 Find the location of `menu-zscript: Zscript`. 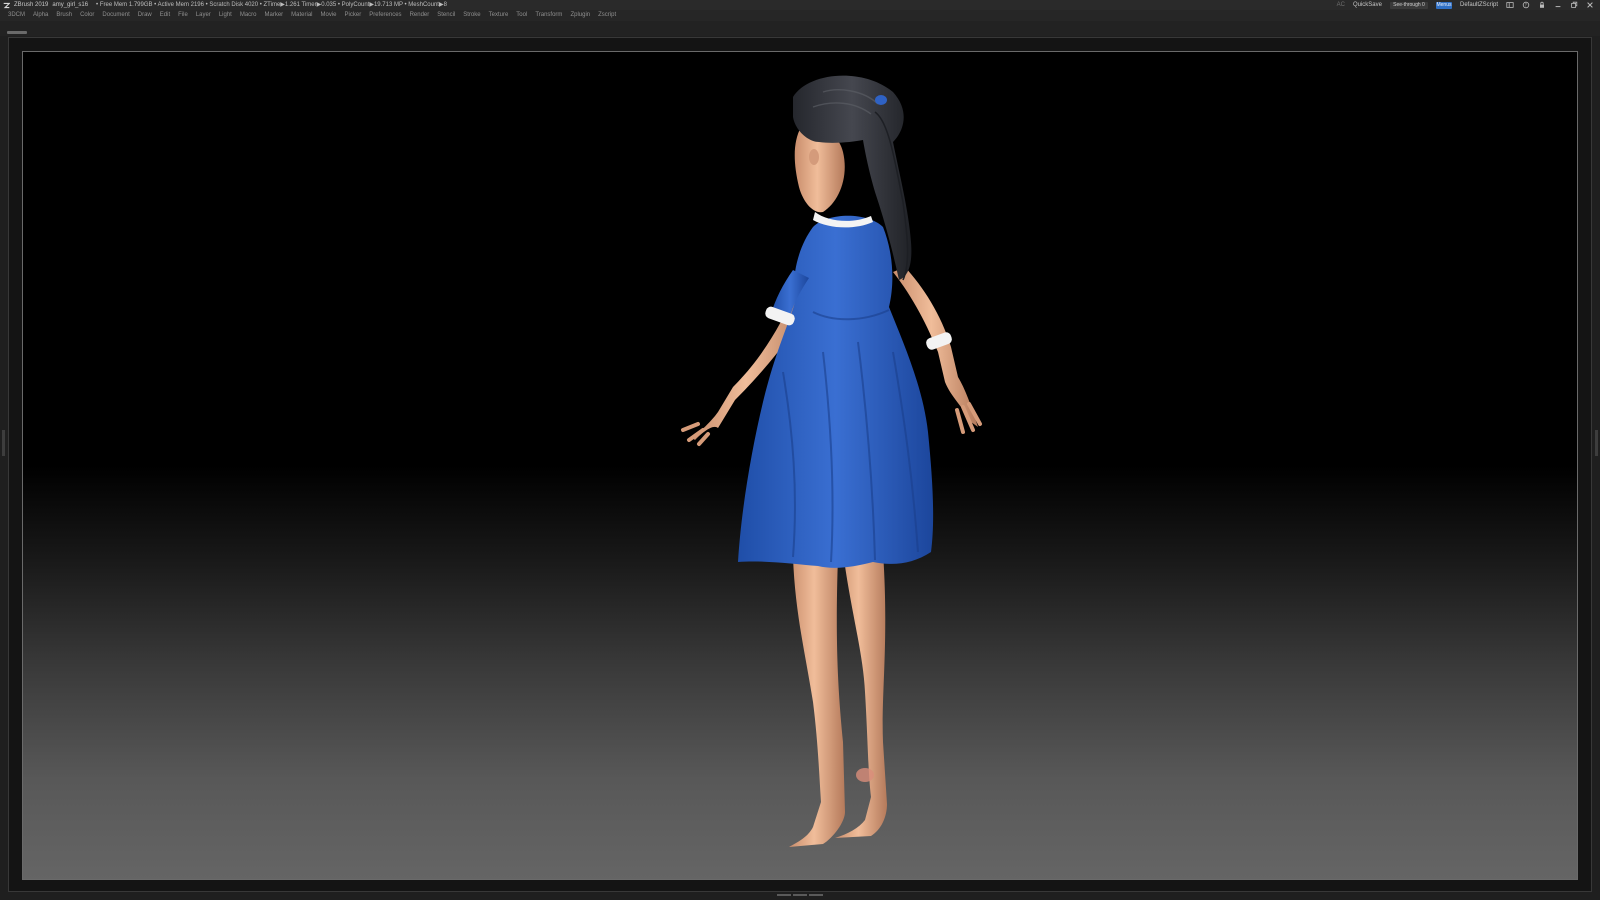

menu-zscript: Zscript is located at coordinates (607, 15).